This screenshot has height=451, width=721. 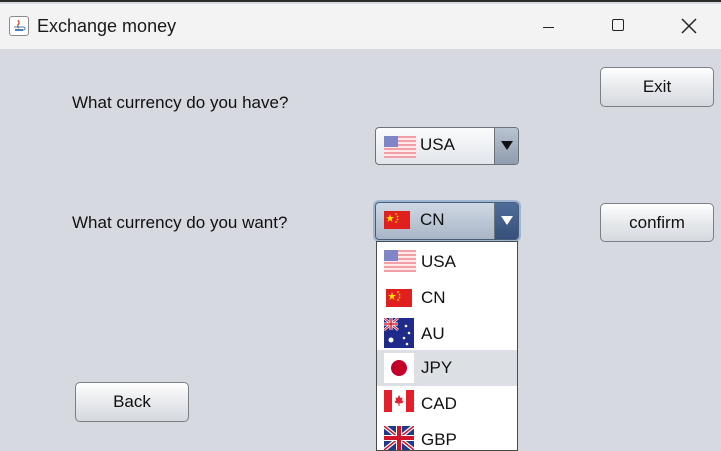 What do you see at coordinates (132, 402) in the screenshot?
I see `back-button: Back` at bounding box center [132, 402].